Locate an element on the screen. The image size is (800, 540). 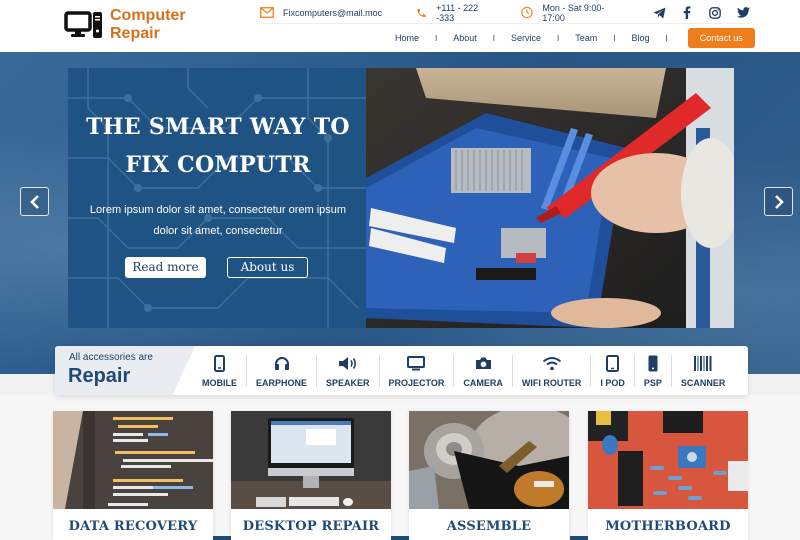
accessory-label: SCANNER is located at coordinates (703, 383).